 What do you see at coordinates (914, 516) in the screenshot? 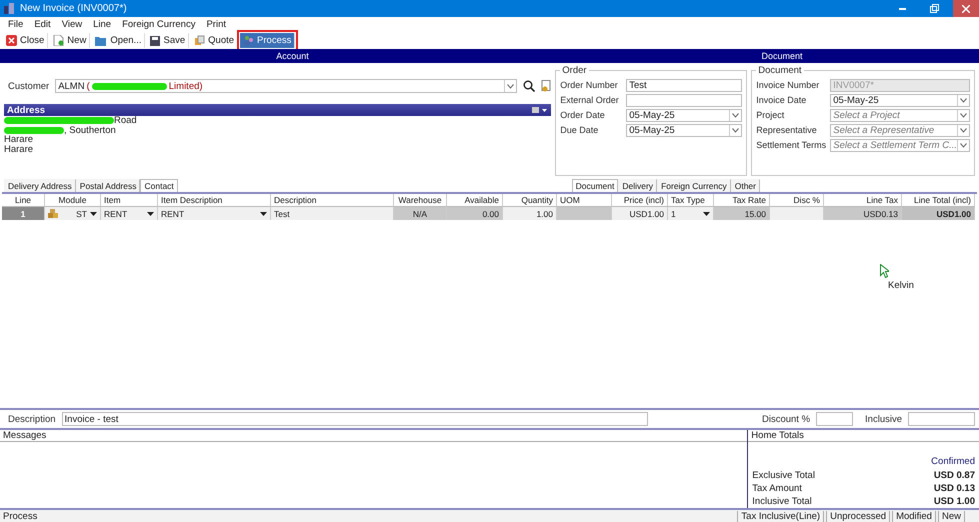
I see `status-panel: Modified` at bounding box center [914, 516].